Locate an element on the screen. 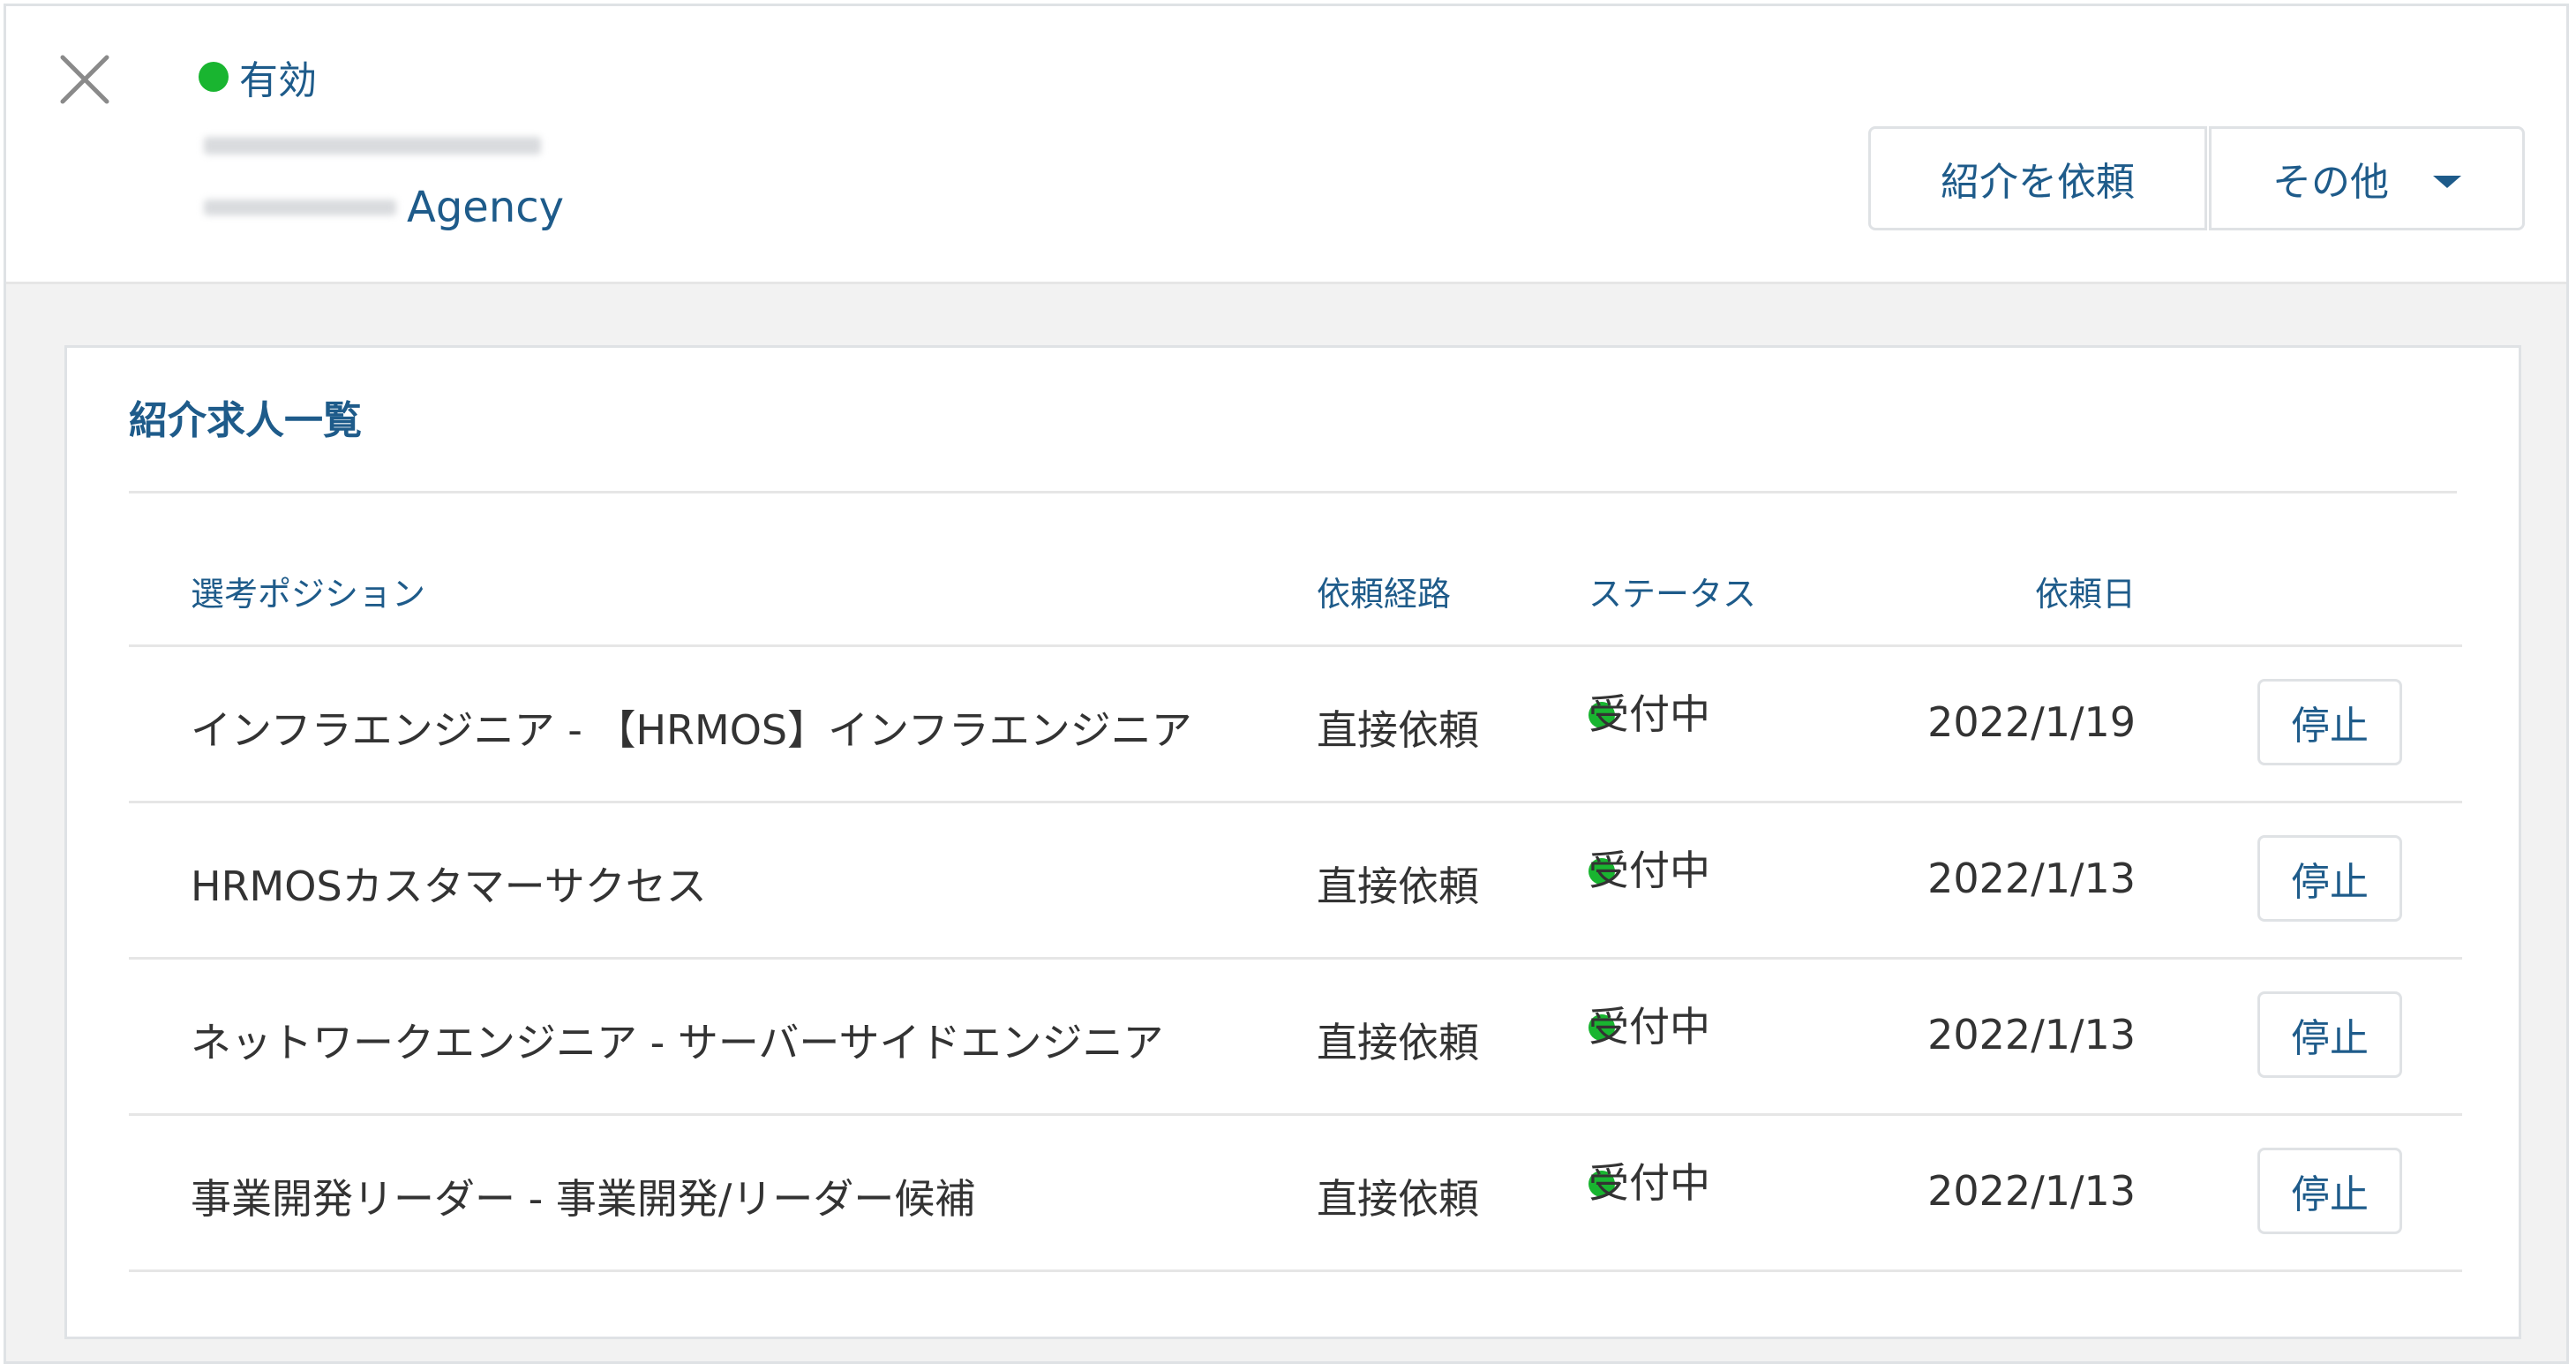 The width and height of the screenshot is (2576, 1371). request-referral-button: 紹介を依頼 is located at coordinates (2037, 178).